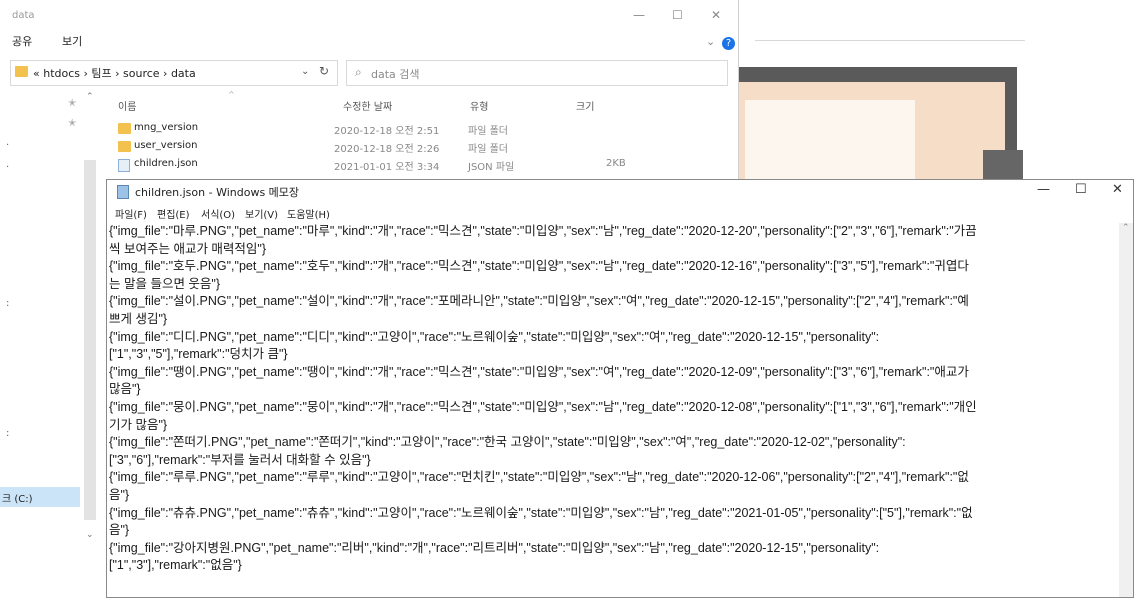 Image resolution: width=1134 pixels, height=599 pixels. I want to click on search-box: ⌕ data 검색, so click(537, 73).